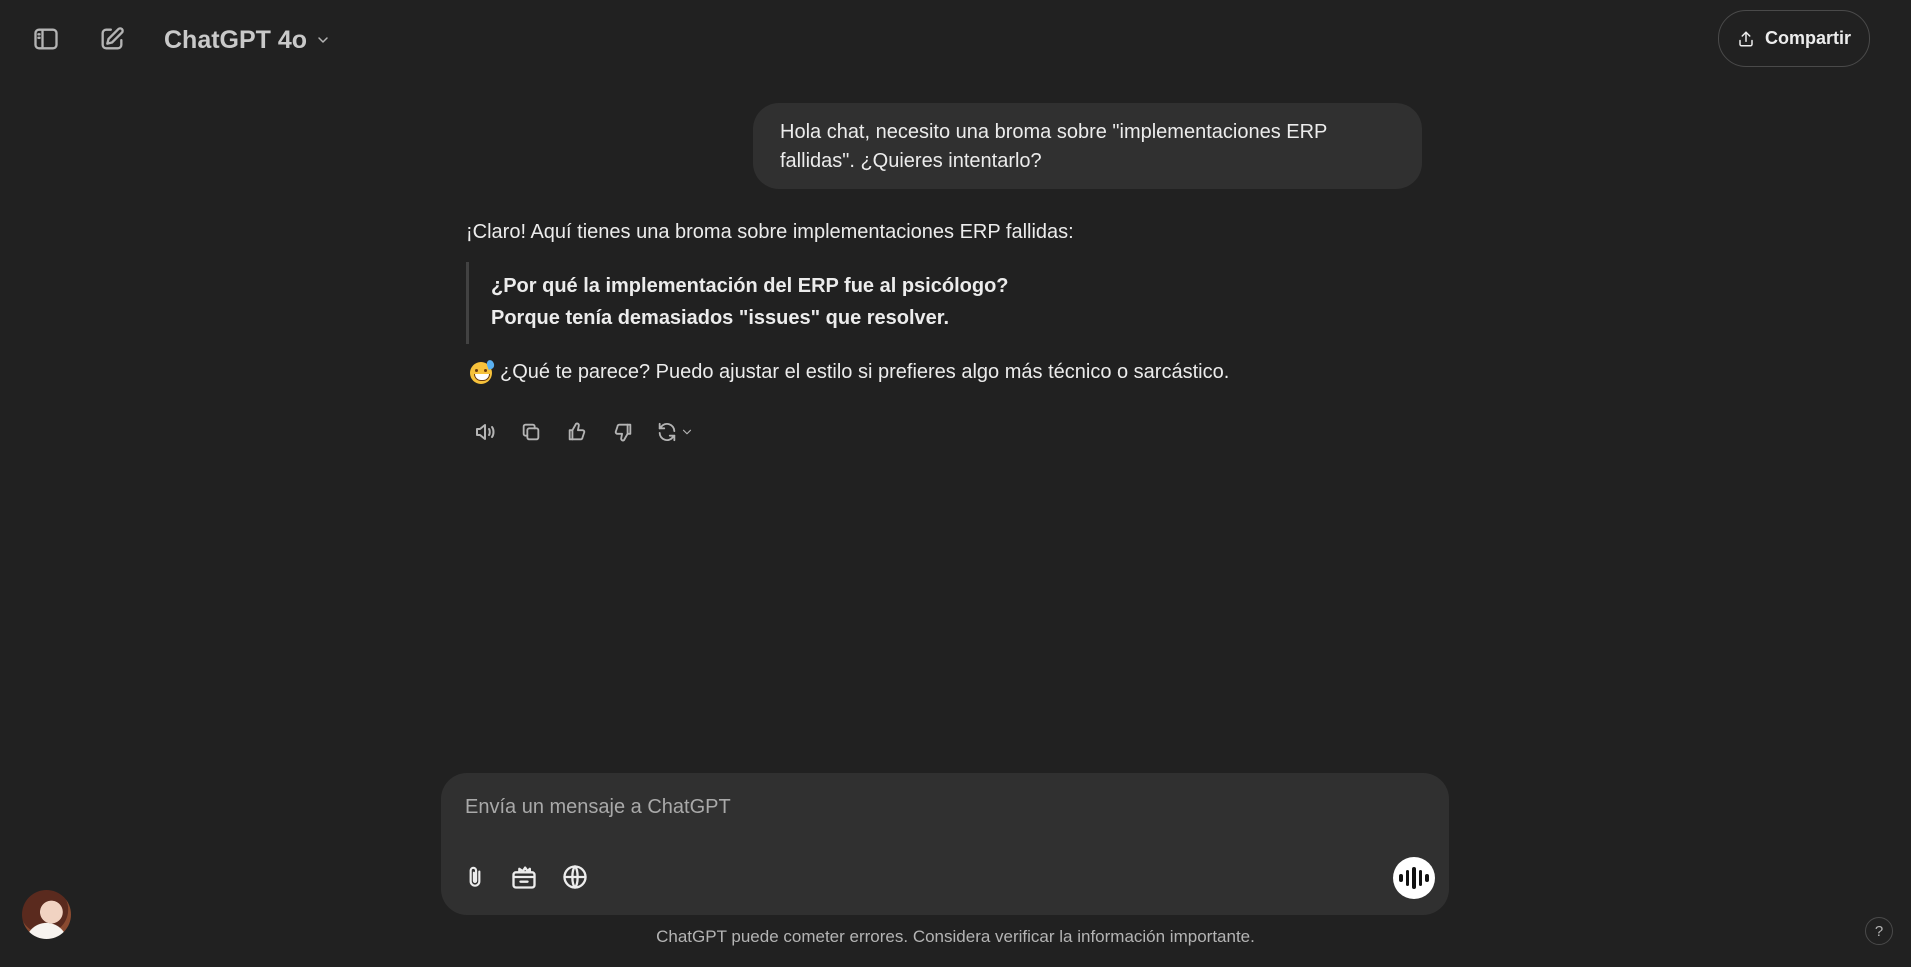 Image resolution: width=1911 pixels, height=967 pixels. What do you see at coordinates (483, 371) in the screenshot?
I see `grinning-sweat-emoji-icon` at bounding box center [483, 371].